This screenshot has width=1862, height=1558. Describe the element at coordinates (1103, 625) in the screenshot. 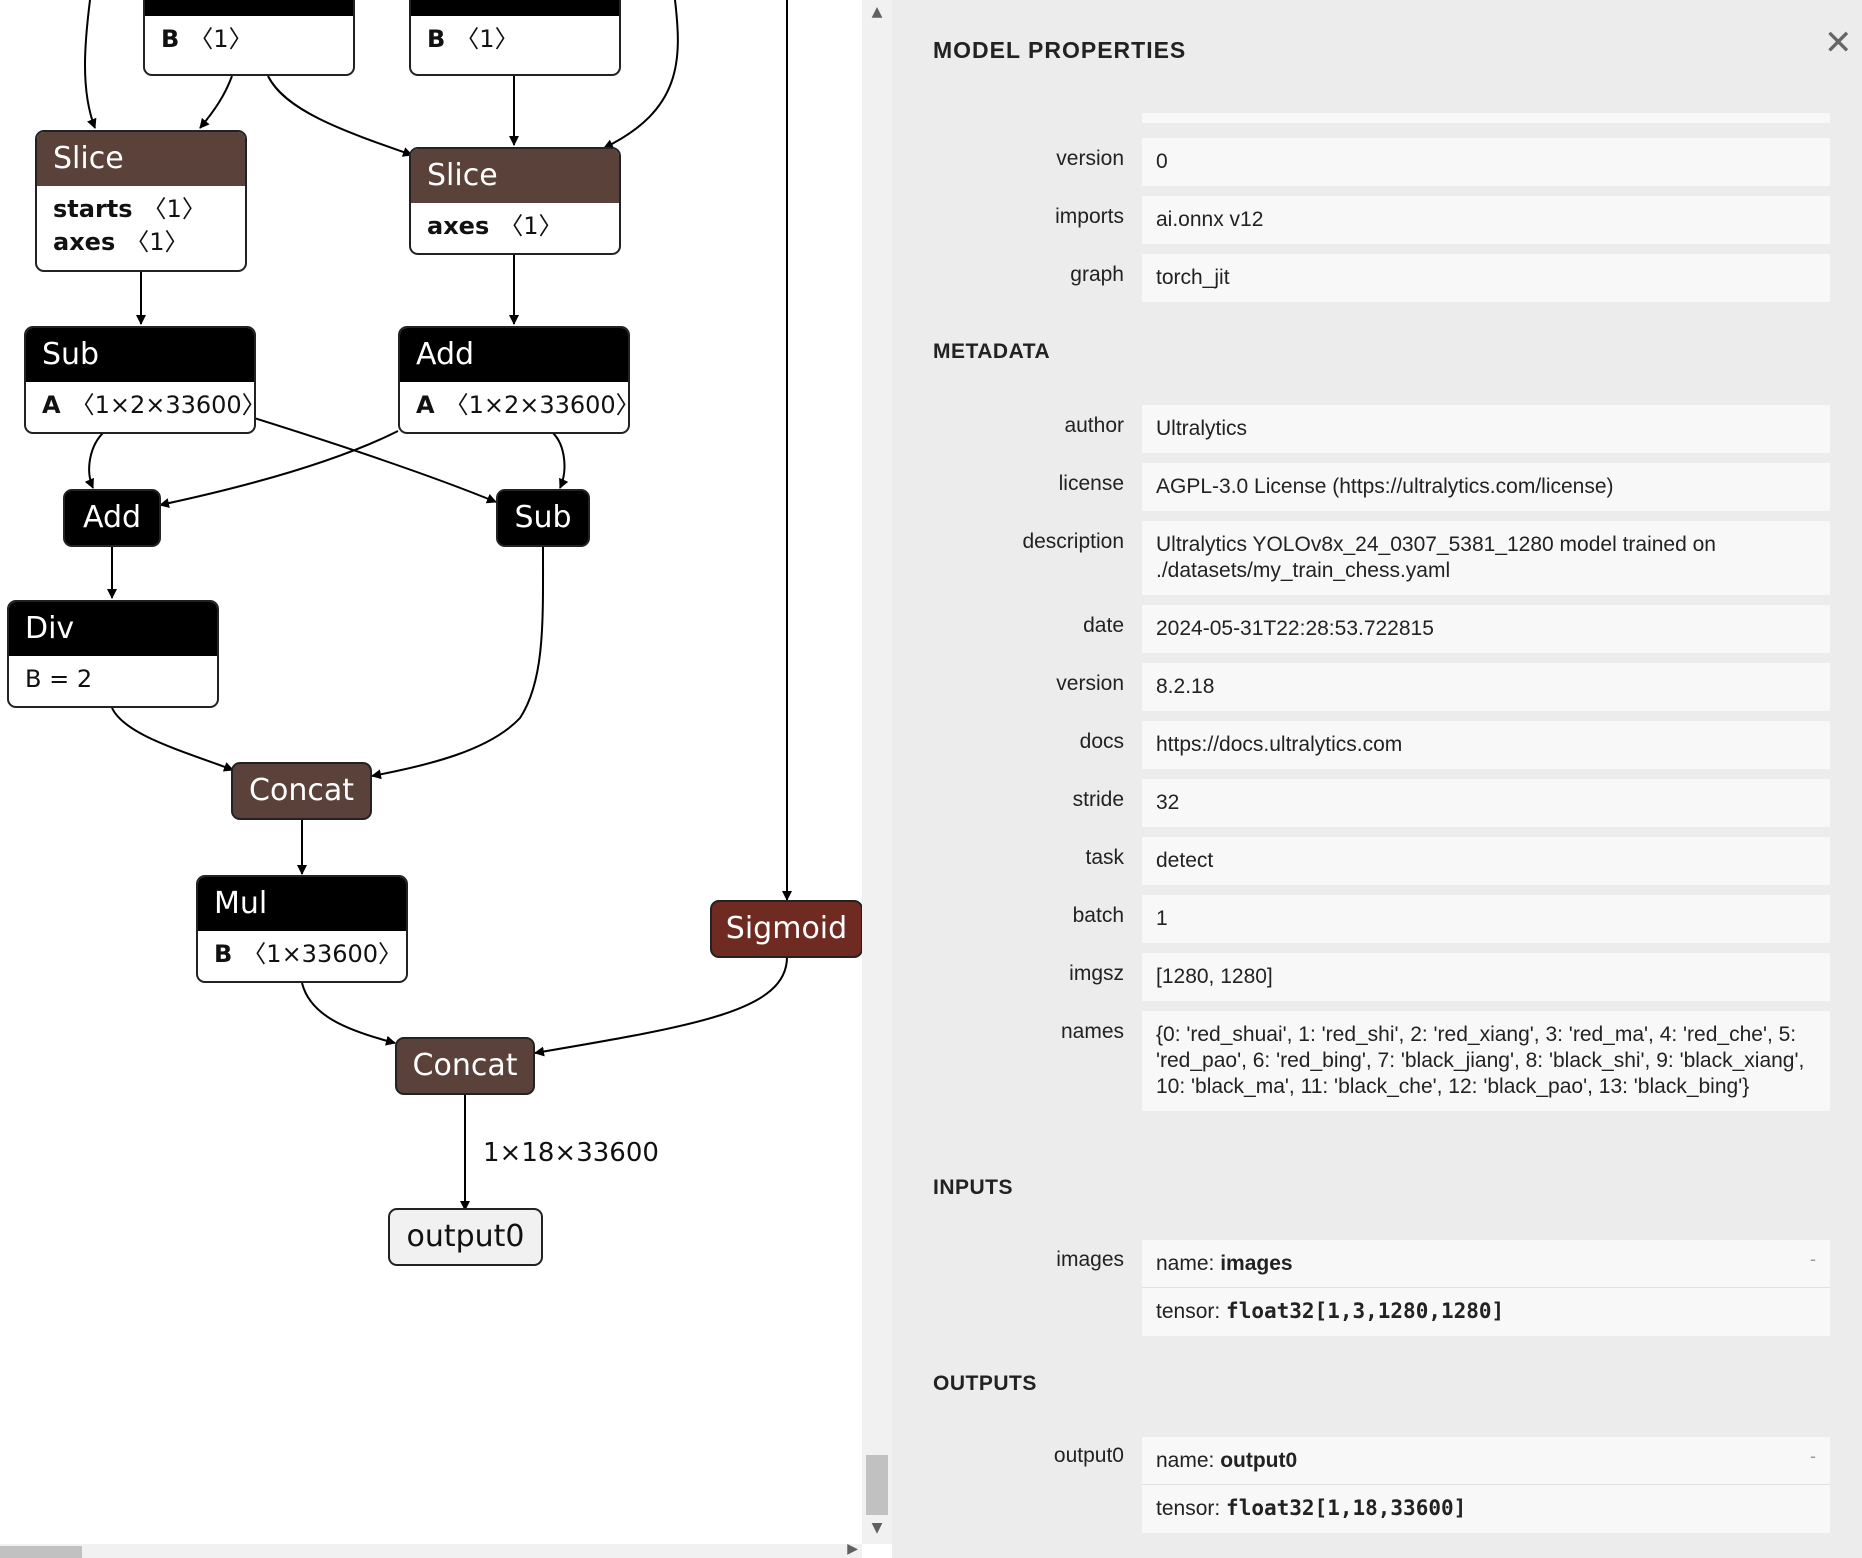

I see `prop-label: date` at that location.